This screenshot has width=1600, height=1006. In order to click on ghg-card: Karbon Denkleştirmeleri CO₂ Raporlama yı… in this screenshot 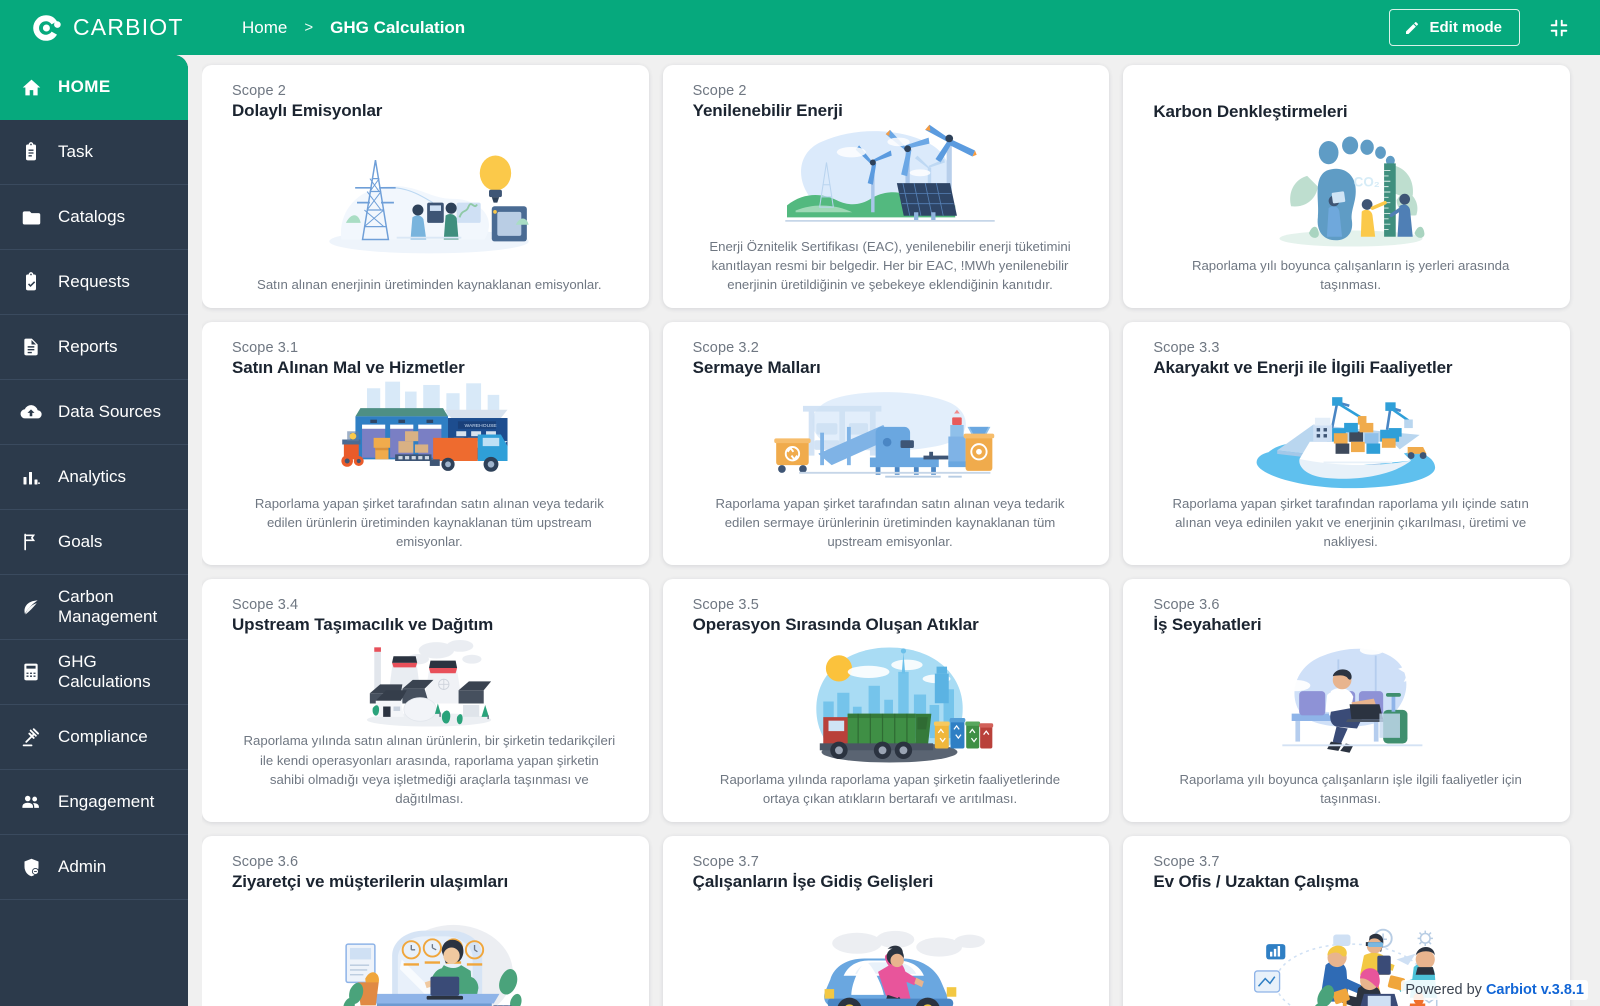, I will do `click(1346, 186)`.